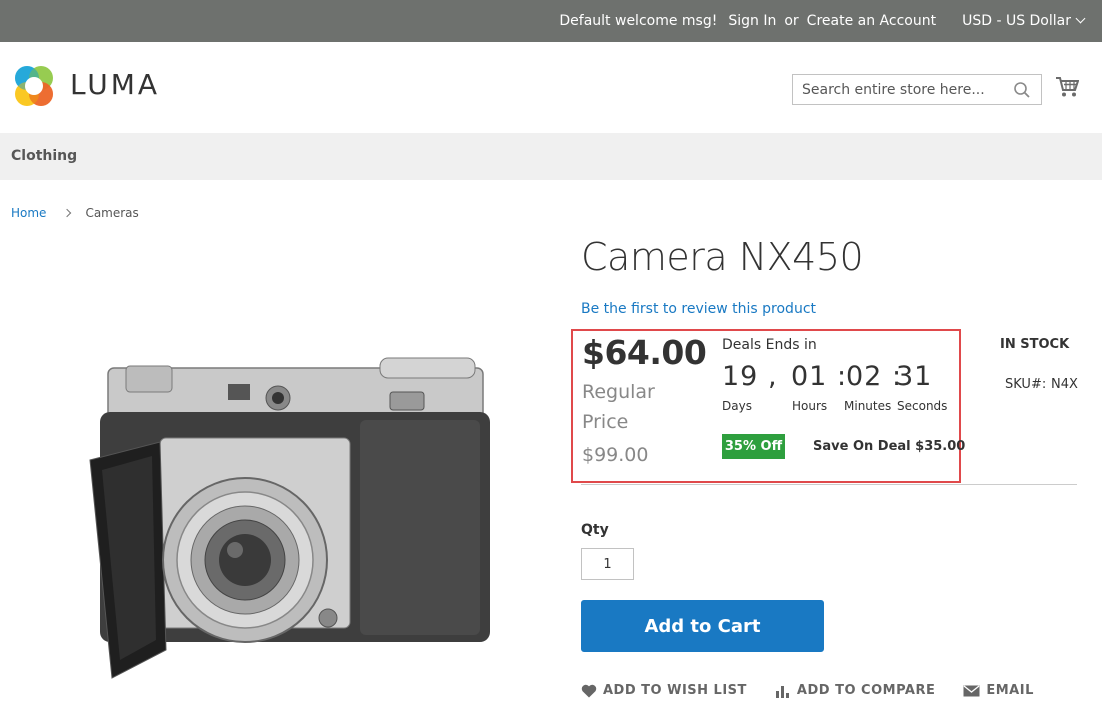 The image size is (1102, 725). I want to click on stock-status: IN STOCK, so click(1035, 344).